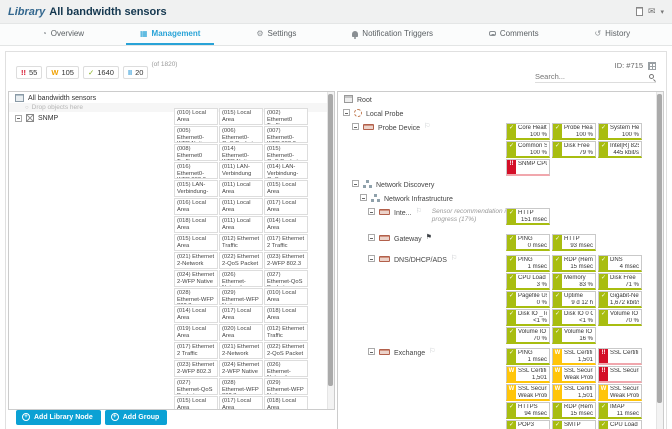  I want to click on sensor-box: ✓ Disk Free 71 %, so click(620, 281).